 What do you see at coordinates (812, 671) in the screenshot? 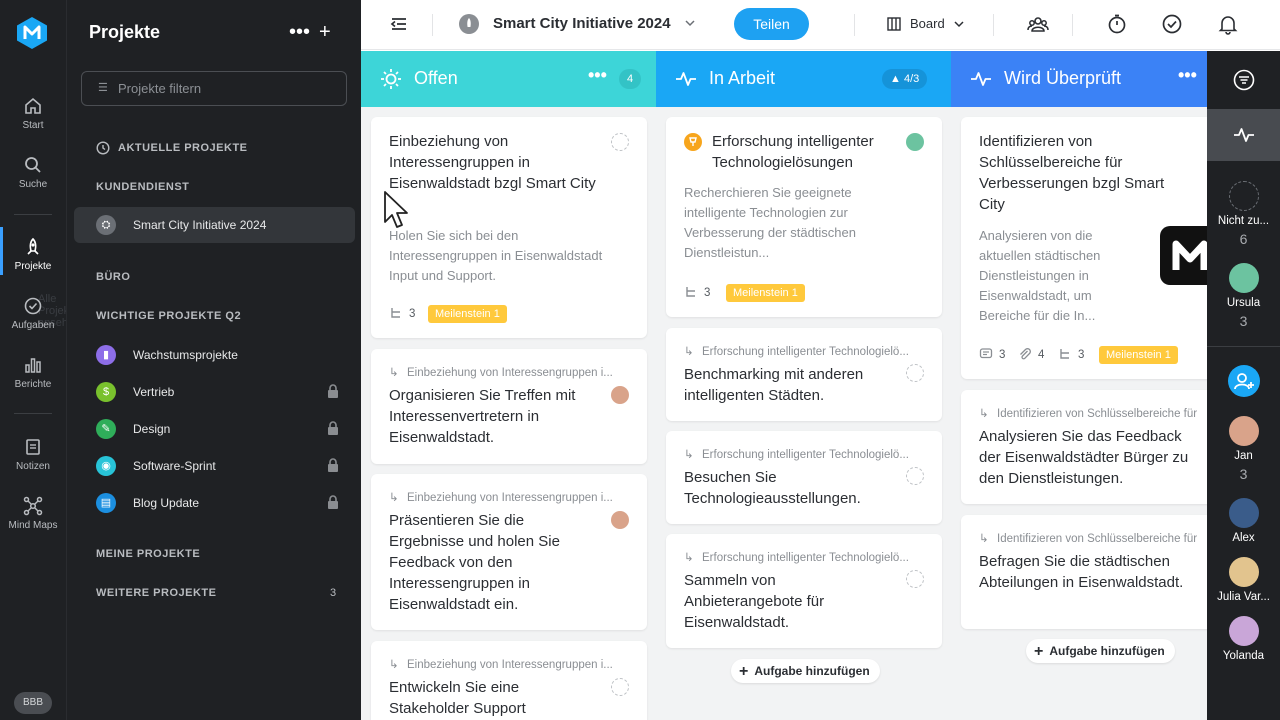
I see `add-task-label: Aufgabe hinzufügen` at bounding box center [812, 671].